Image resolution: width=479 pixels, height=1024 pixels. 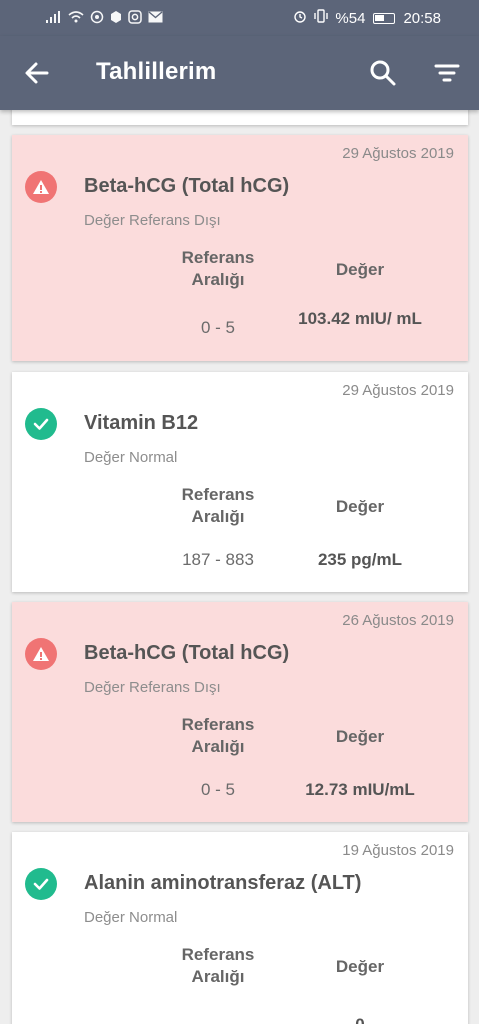 What do you see at coordinates (360, 1019) in the screenshot?
I see `result-value: 0` at bounding box center [360, 1019].